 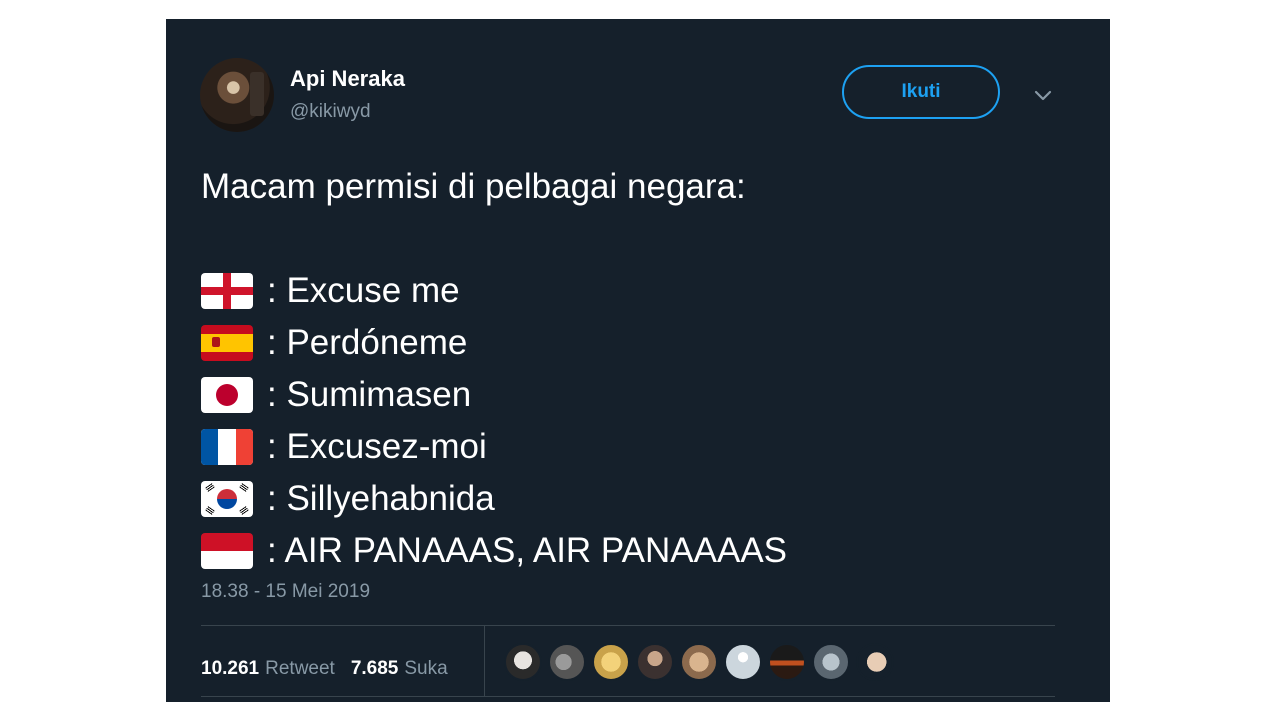 I want to click on list-item-text: : Perdóneme, so click(x=367, y=342).